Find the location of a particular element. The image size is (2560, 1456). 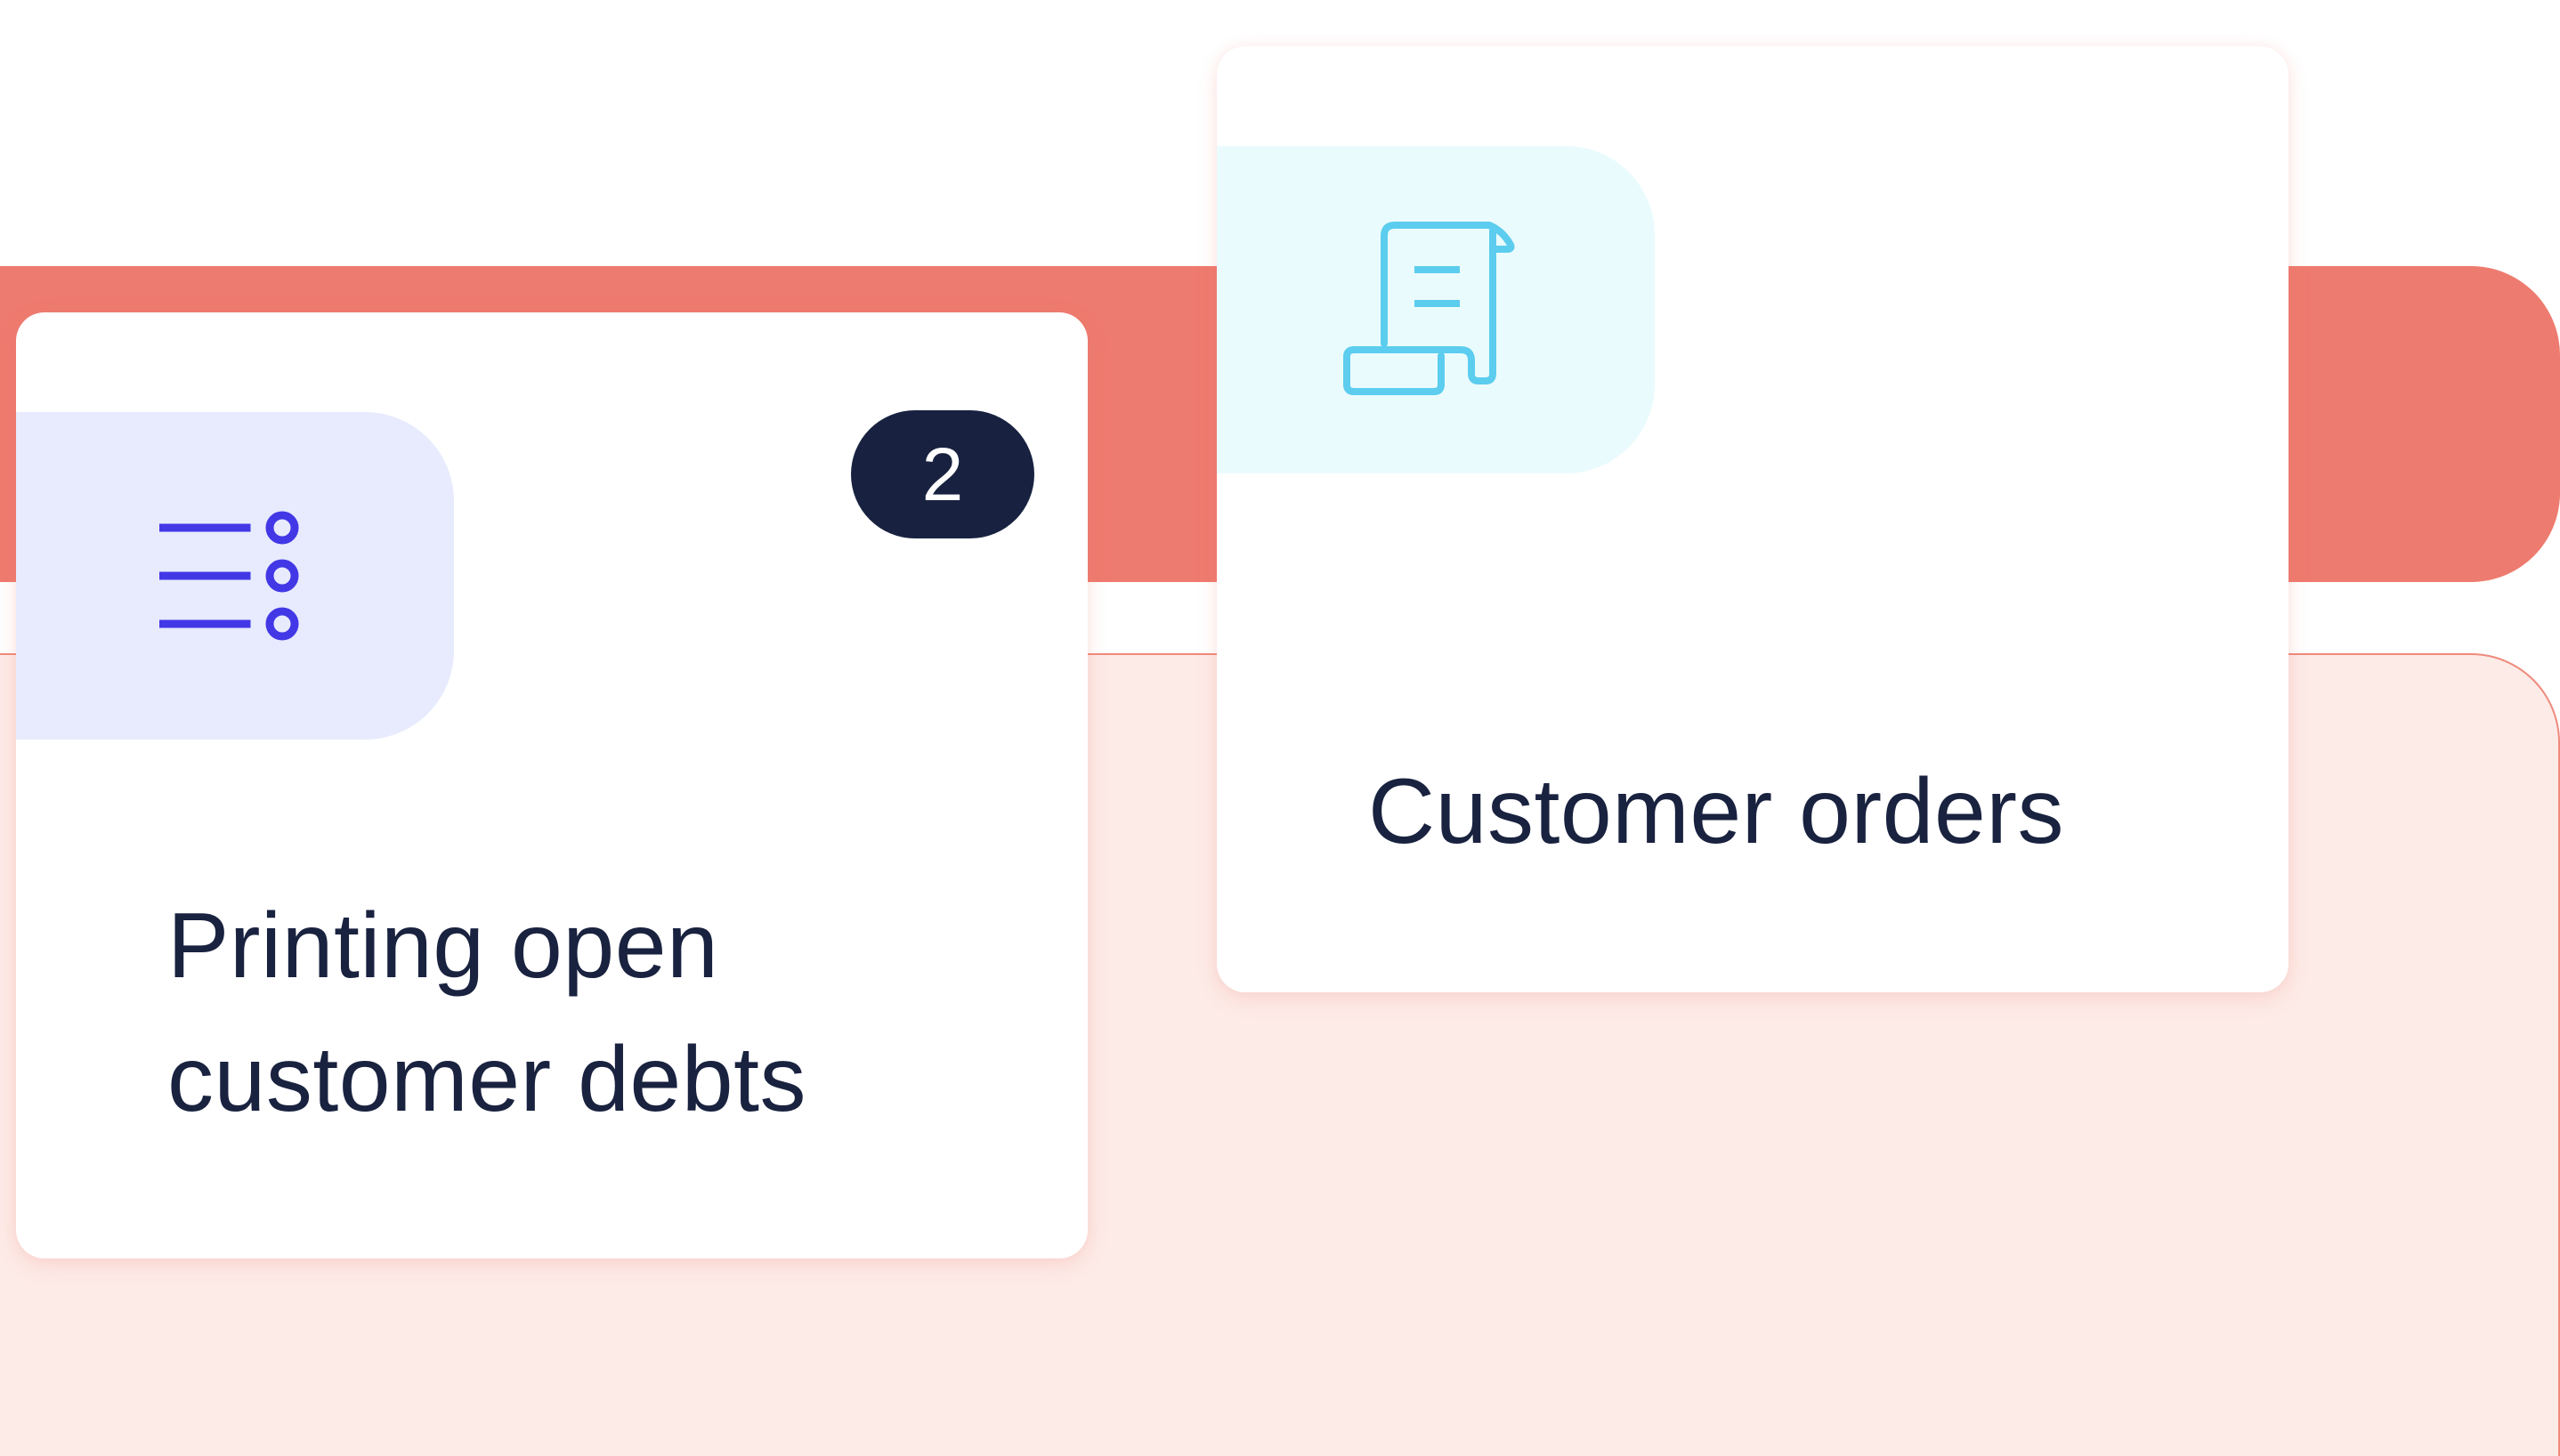

card-title: Customer orders is located at coordinates (1716, 811).